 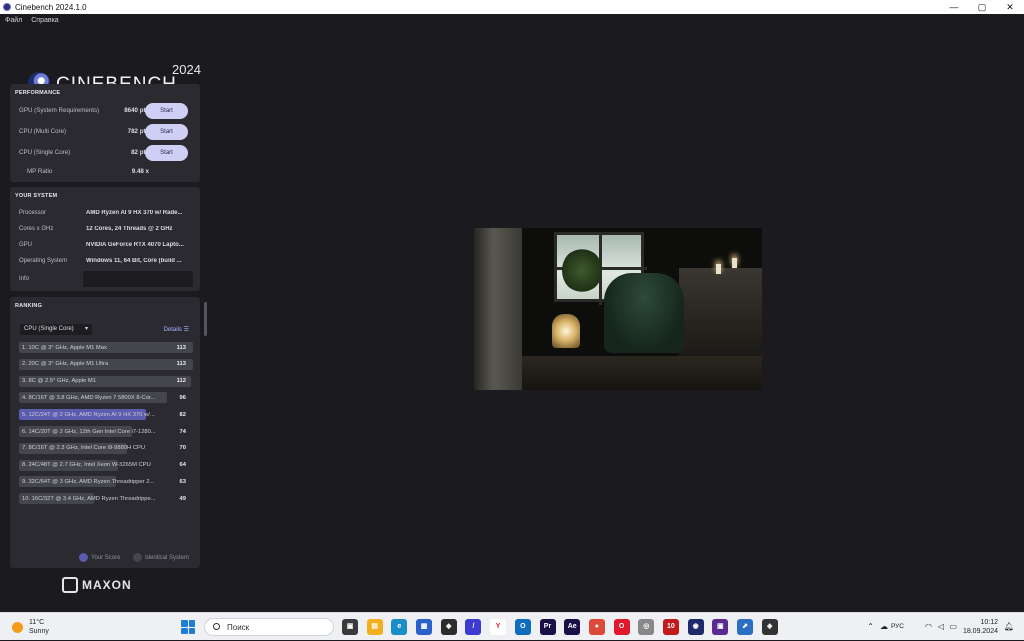 What do you see at coordinates (166, 111) in the screenshot?
I see `start-gpu-button: Start` at bounding box center [166, 111].